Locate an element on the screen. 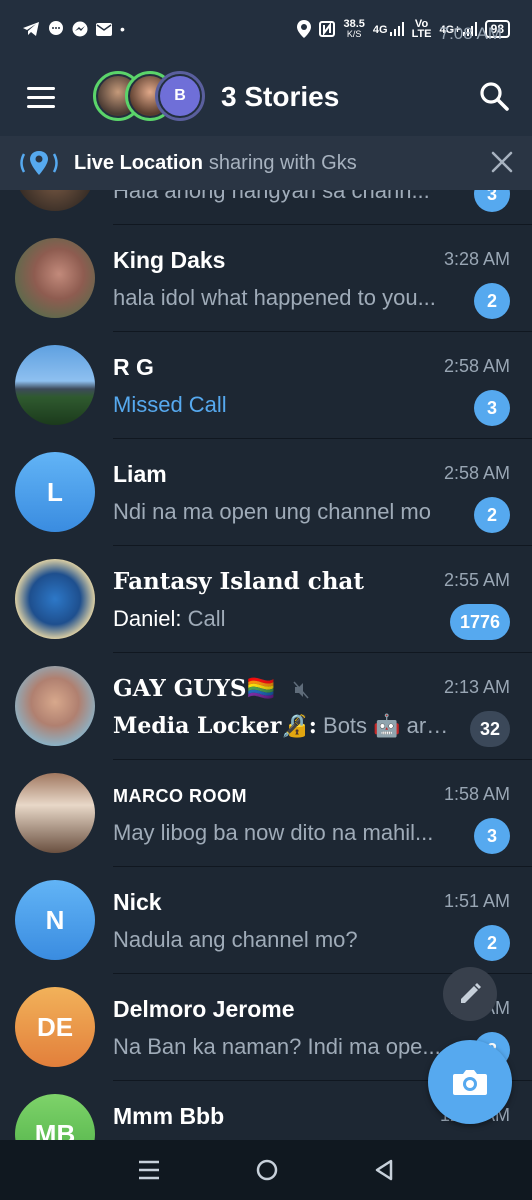 This screenshot has height=1200, width=532. location-pin-icon is located at coordinates (39, 163).